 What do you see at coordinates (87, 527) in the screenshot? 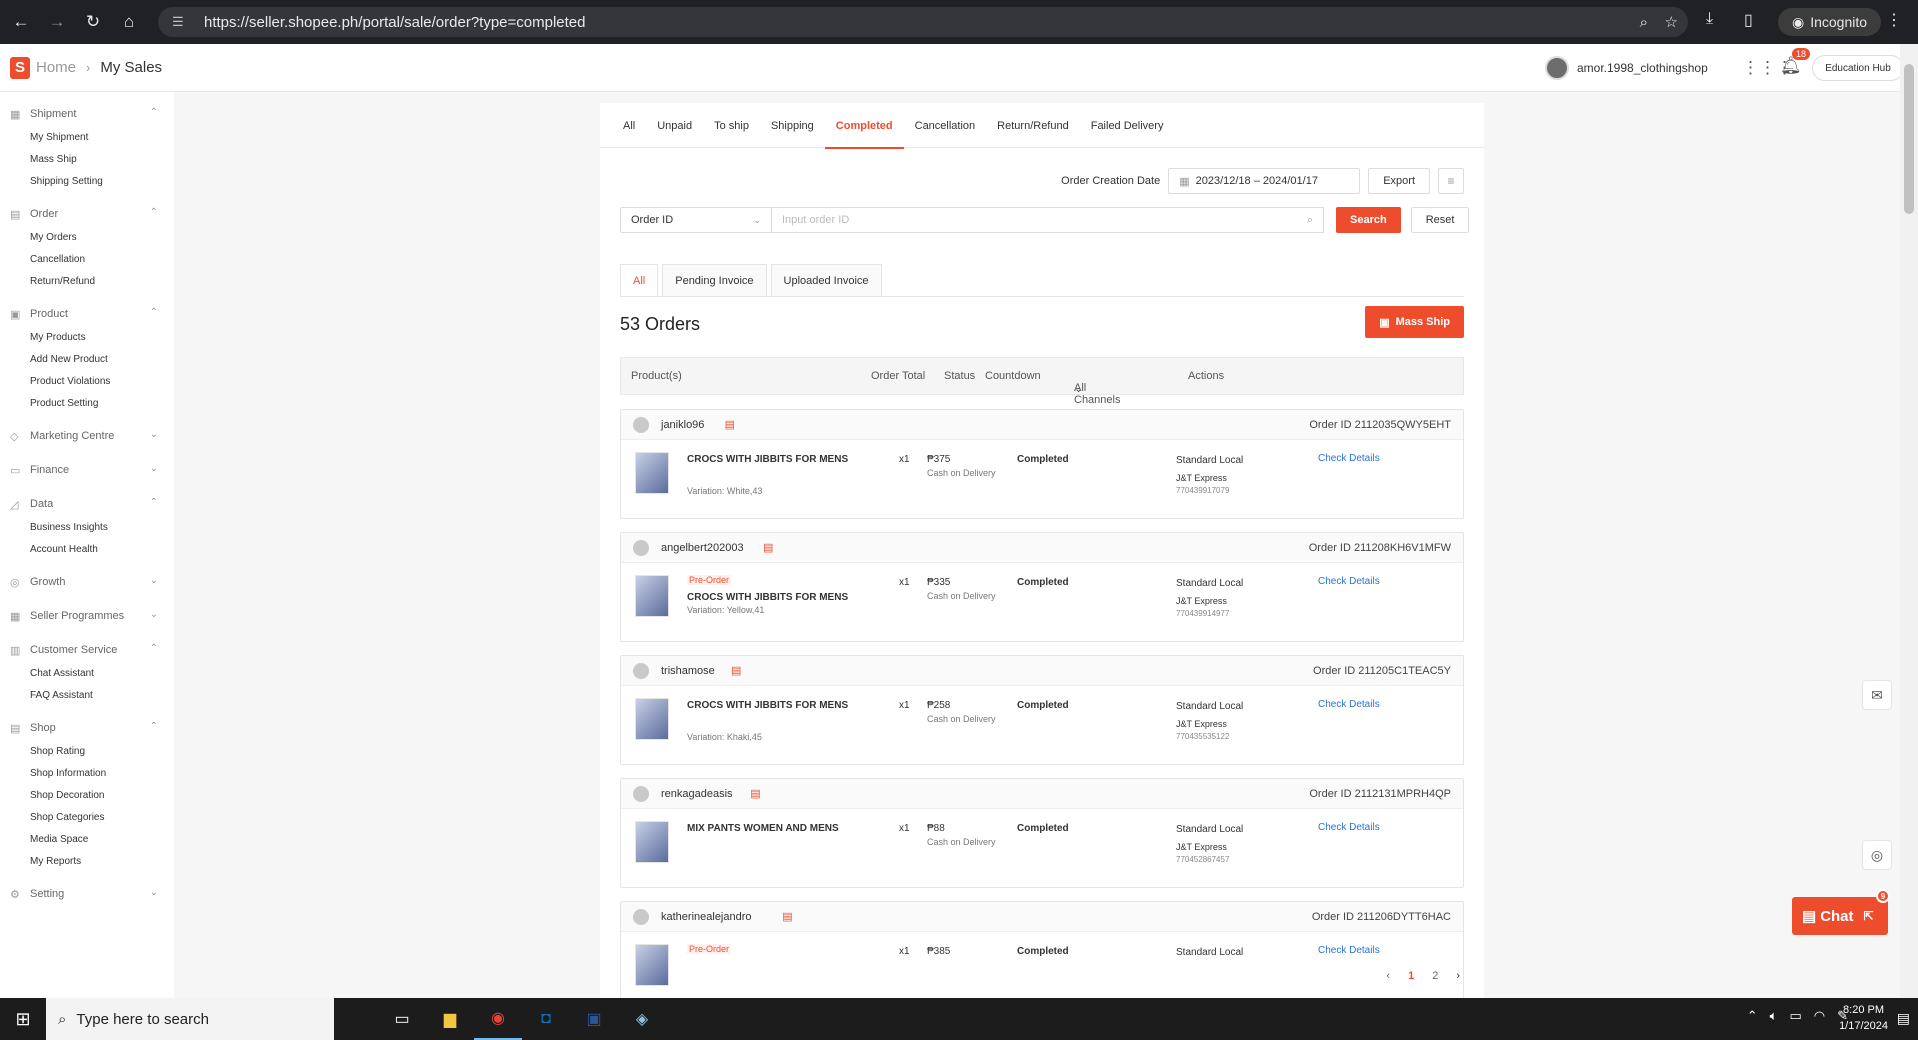
I see `sidebar-item-business-insights: Business Insights` at bounding box center [87, 527].